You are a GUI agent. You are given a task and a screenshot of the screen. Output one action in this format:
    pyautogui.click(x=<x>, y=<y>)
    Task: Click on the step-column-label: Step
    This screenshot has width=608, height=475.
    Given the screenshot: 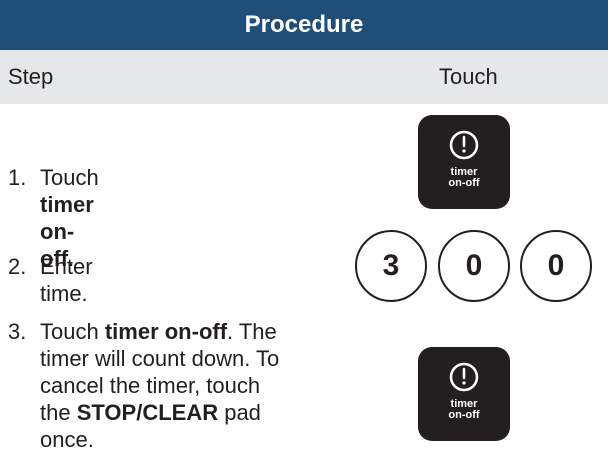 What is the action you would take?
    pyautogui.click(x=31, y=76)
    